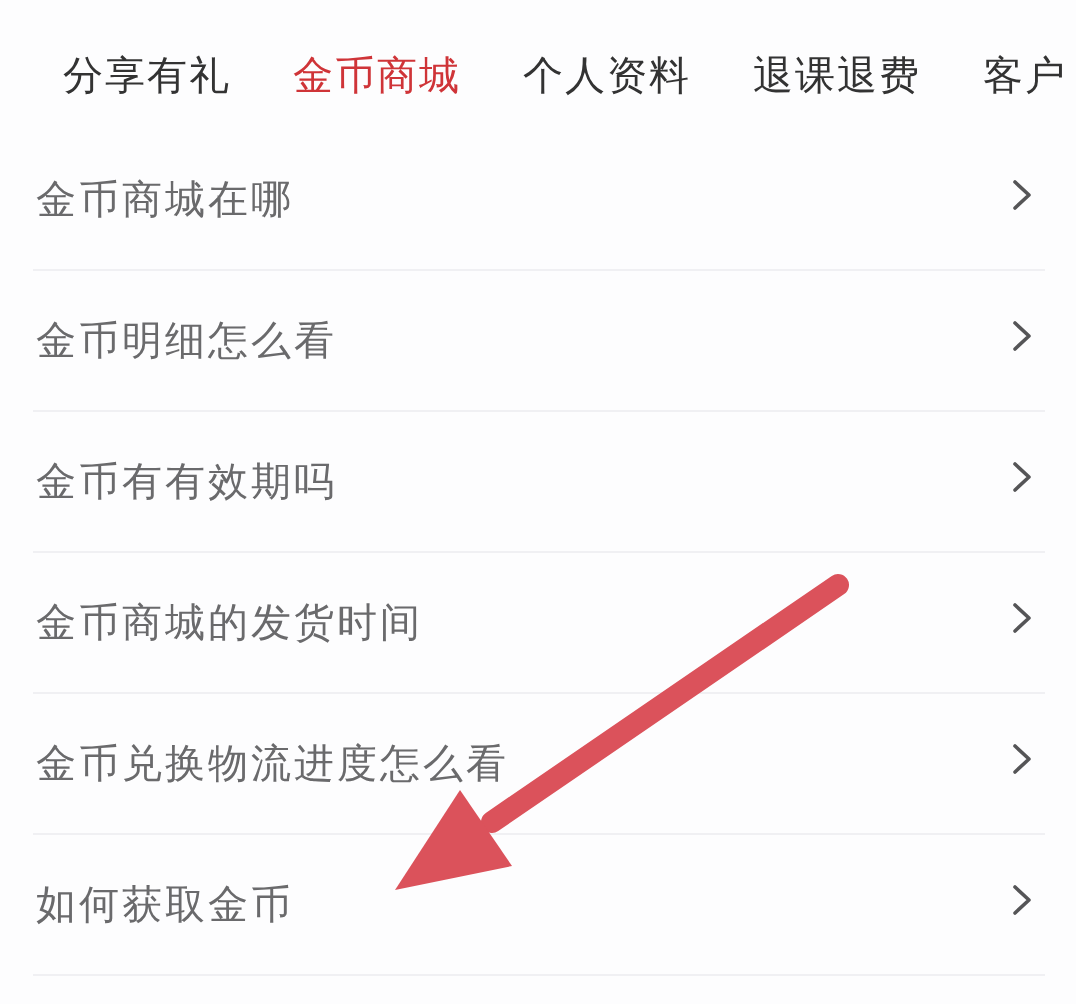 This screenshot has height=1004, width=1076. I want to click on question-row: 金币商城的发货时间, so click(539, 623).